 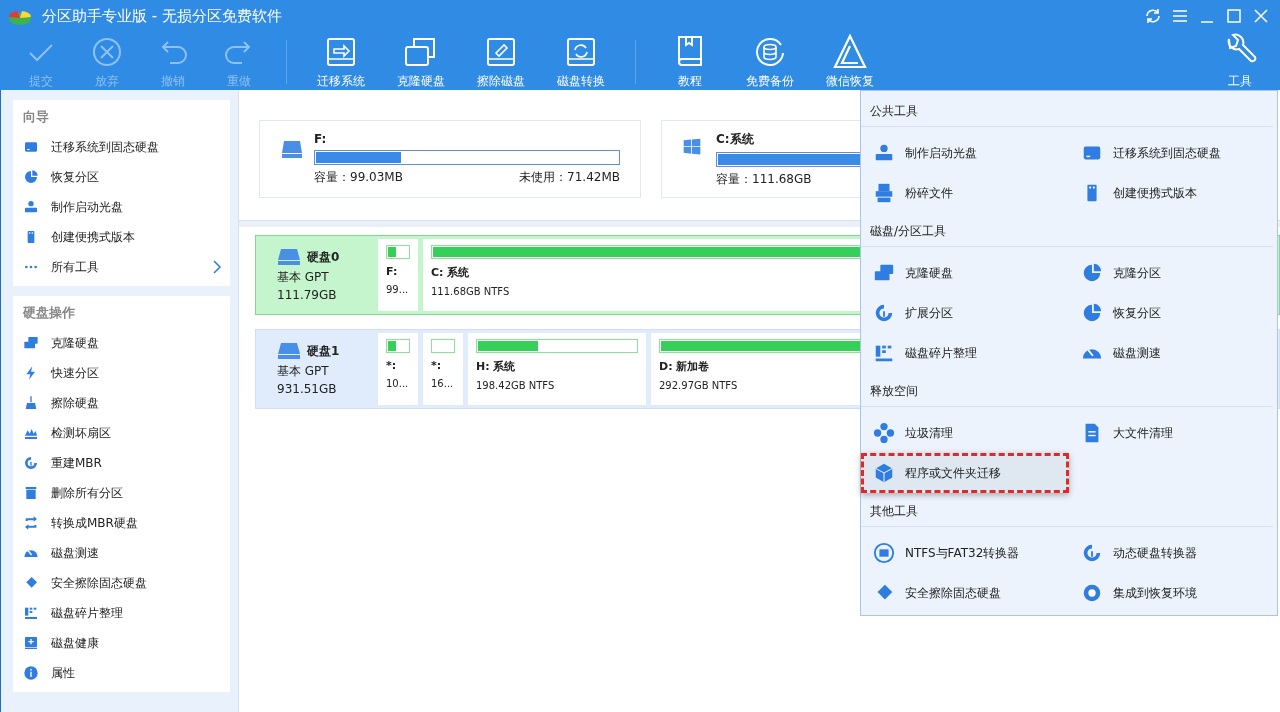 I want to click on sidebar-item: 安全擦除固态硬盘, so click(x=121, y=583).